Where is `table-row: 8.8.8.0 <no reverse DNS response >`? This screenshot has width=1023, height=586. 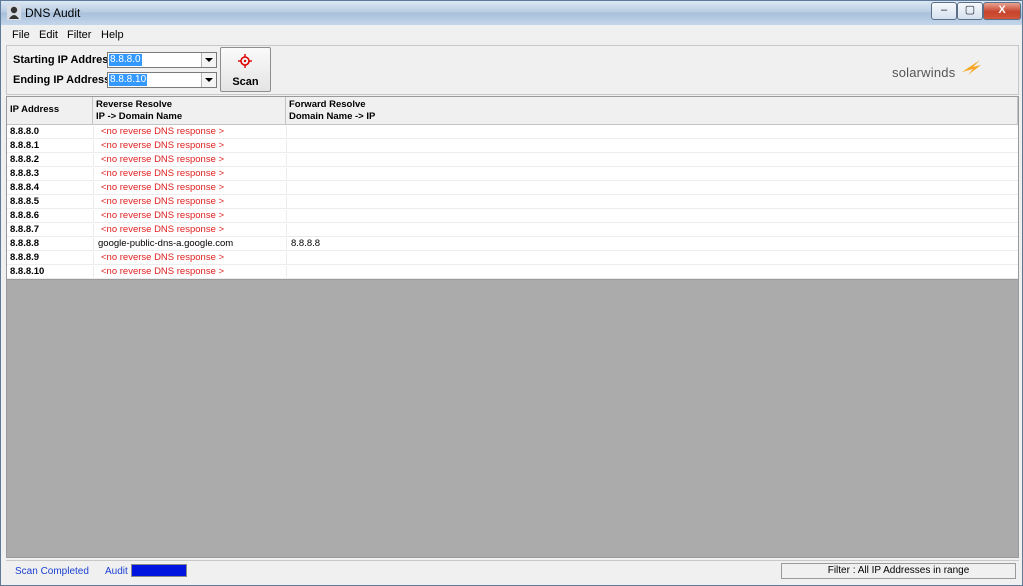
table-row: 8.8.8.0 <no reverse DNS response > is located at coordinates (512, 132).